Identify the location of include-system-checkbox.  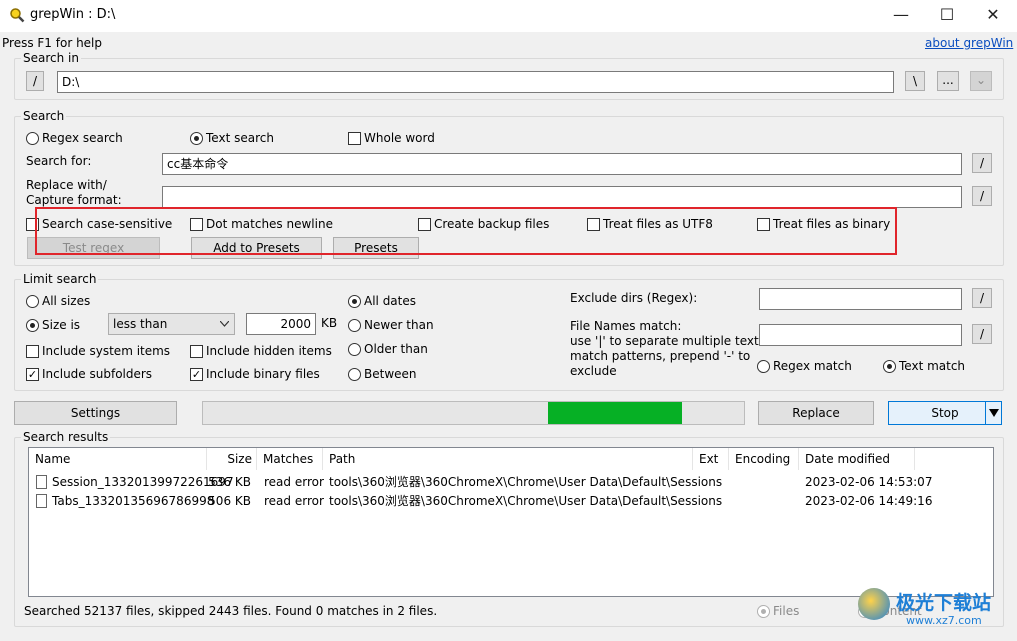
(32, 351).